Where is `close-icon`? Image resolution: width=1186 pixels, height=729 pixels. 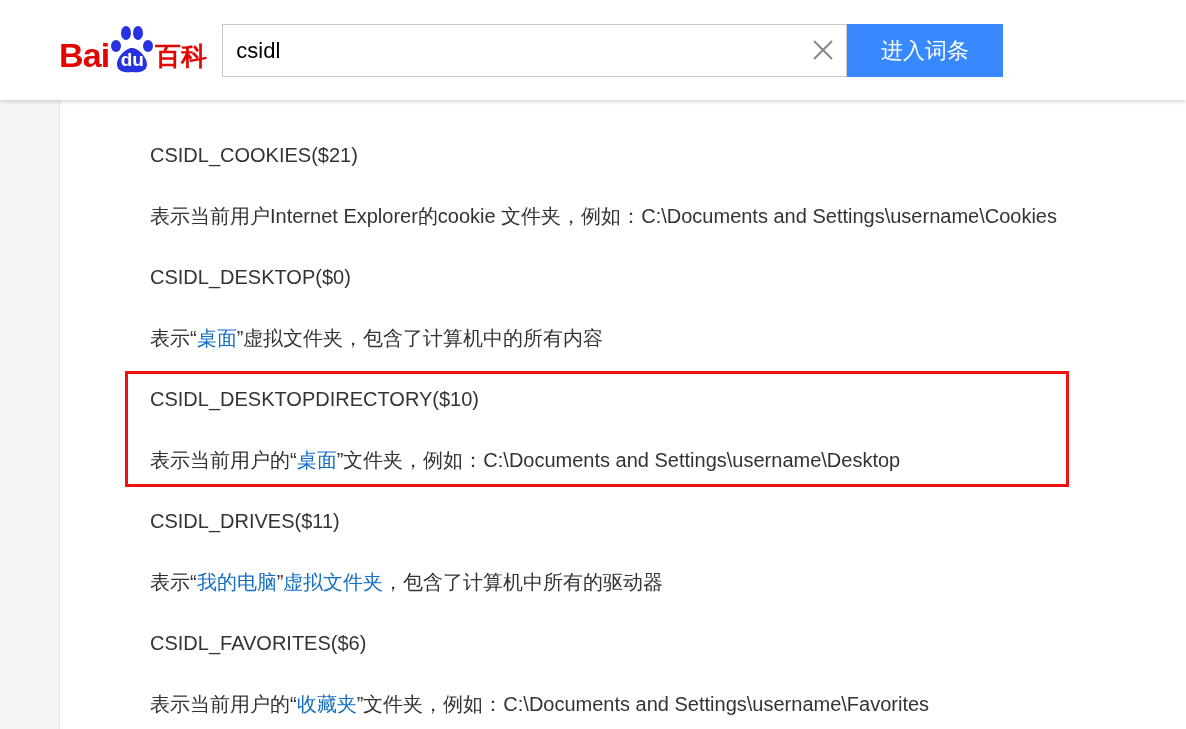
close-icon is located at coordinates (823, 50).